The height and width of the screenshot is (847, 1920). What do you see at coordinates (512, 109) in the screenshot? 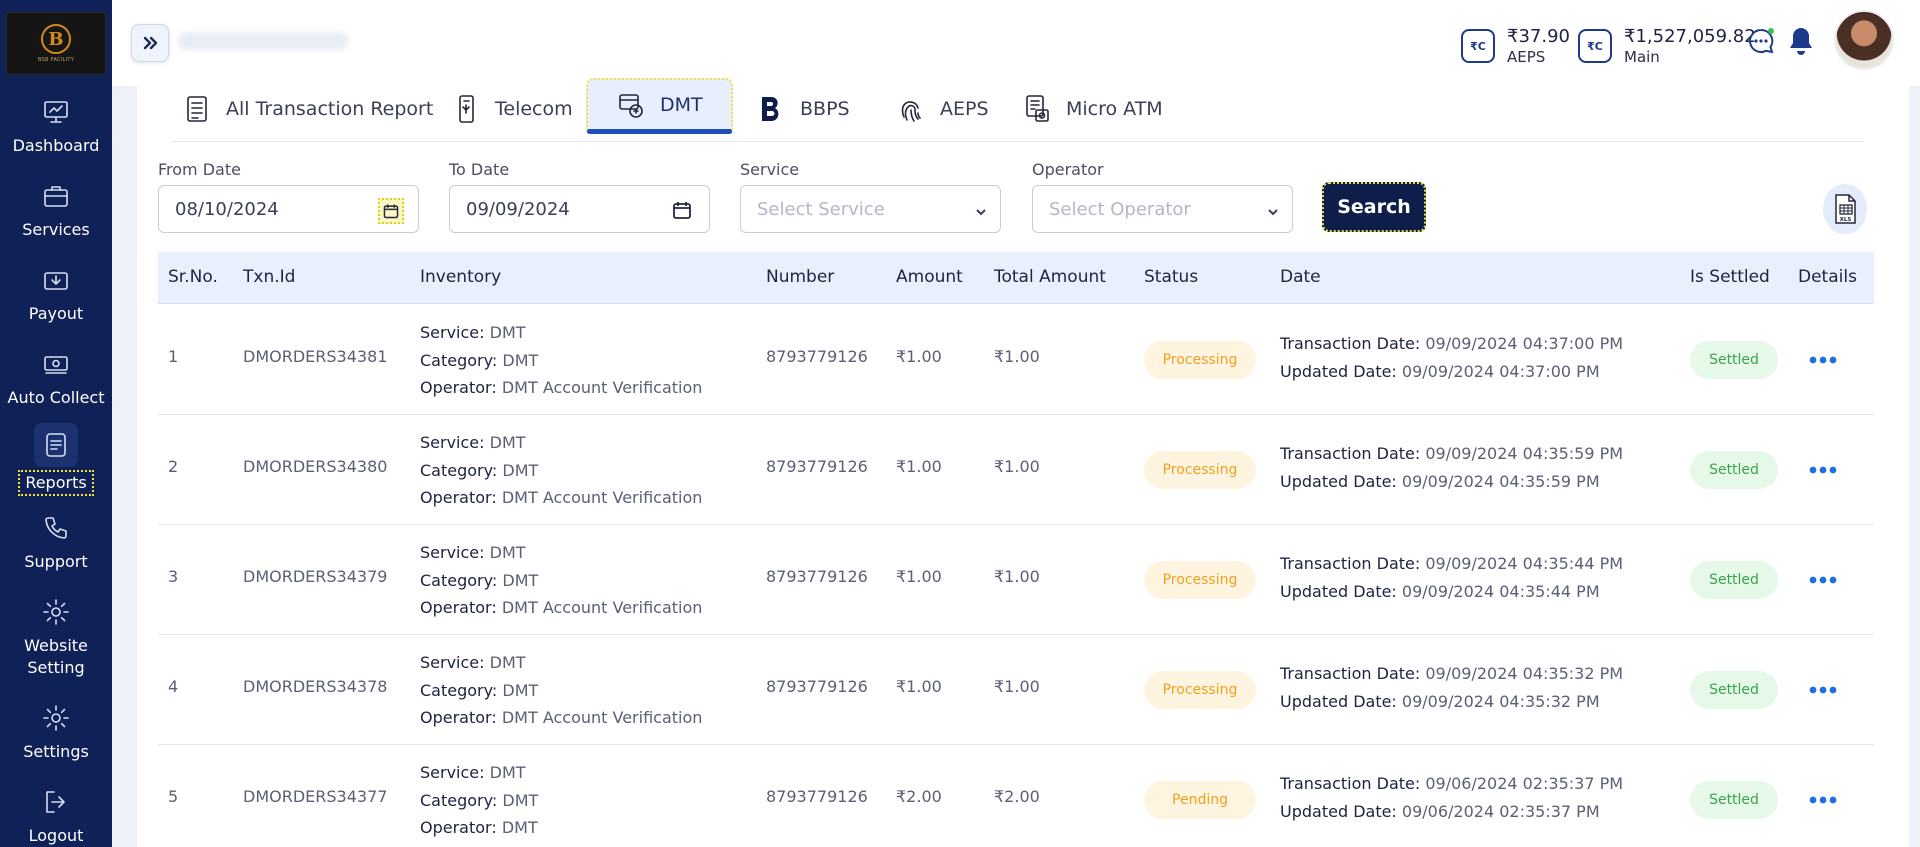
I see `tab-telecom: Telecom` at bounding box center [512, 109].